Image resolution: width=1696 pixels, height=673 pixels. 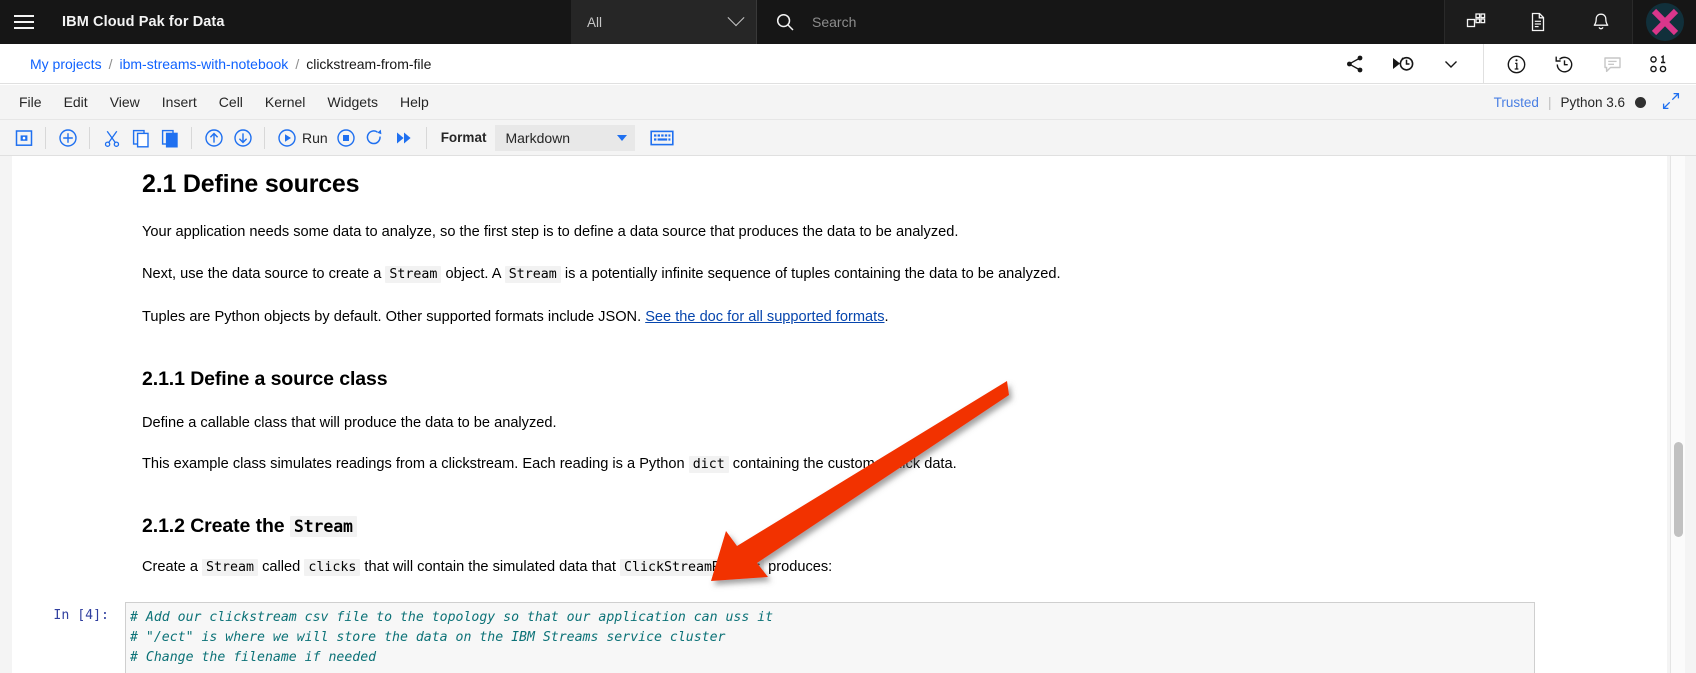 What do you see at coordinates (1677, 414) in the screenshot?
I see `notebook-vertical-scrollbar` at bounding box center [1677, 414].